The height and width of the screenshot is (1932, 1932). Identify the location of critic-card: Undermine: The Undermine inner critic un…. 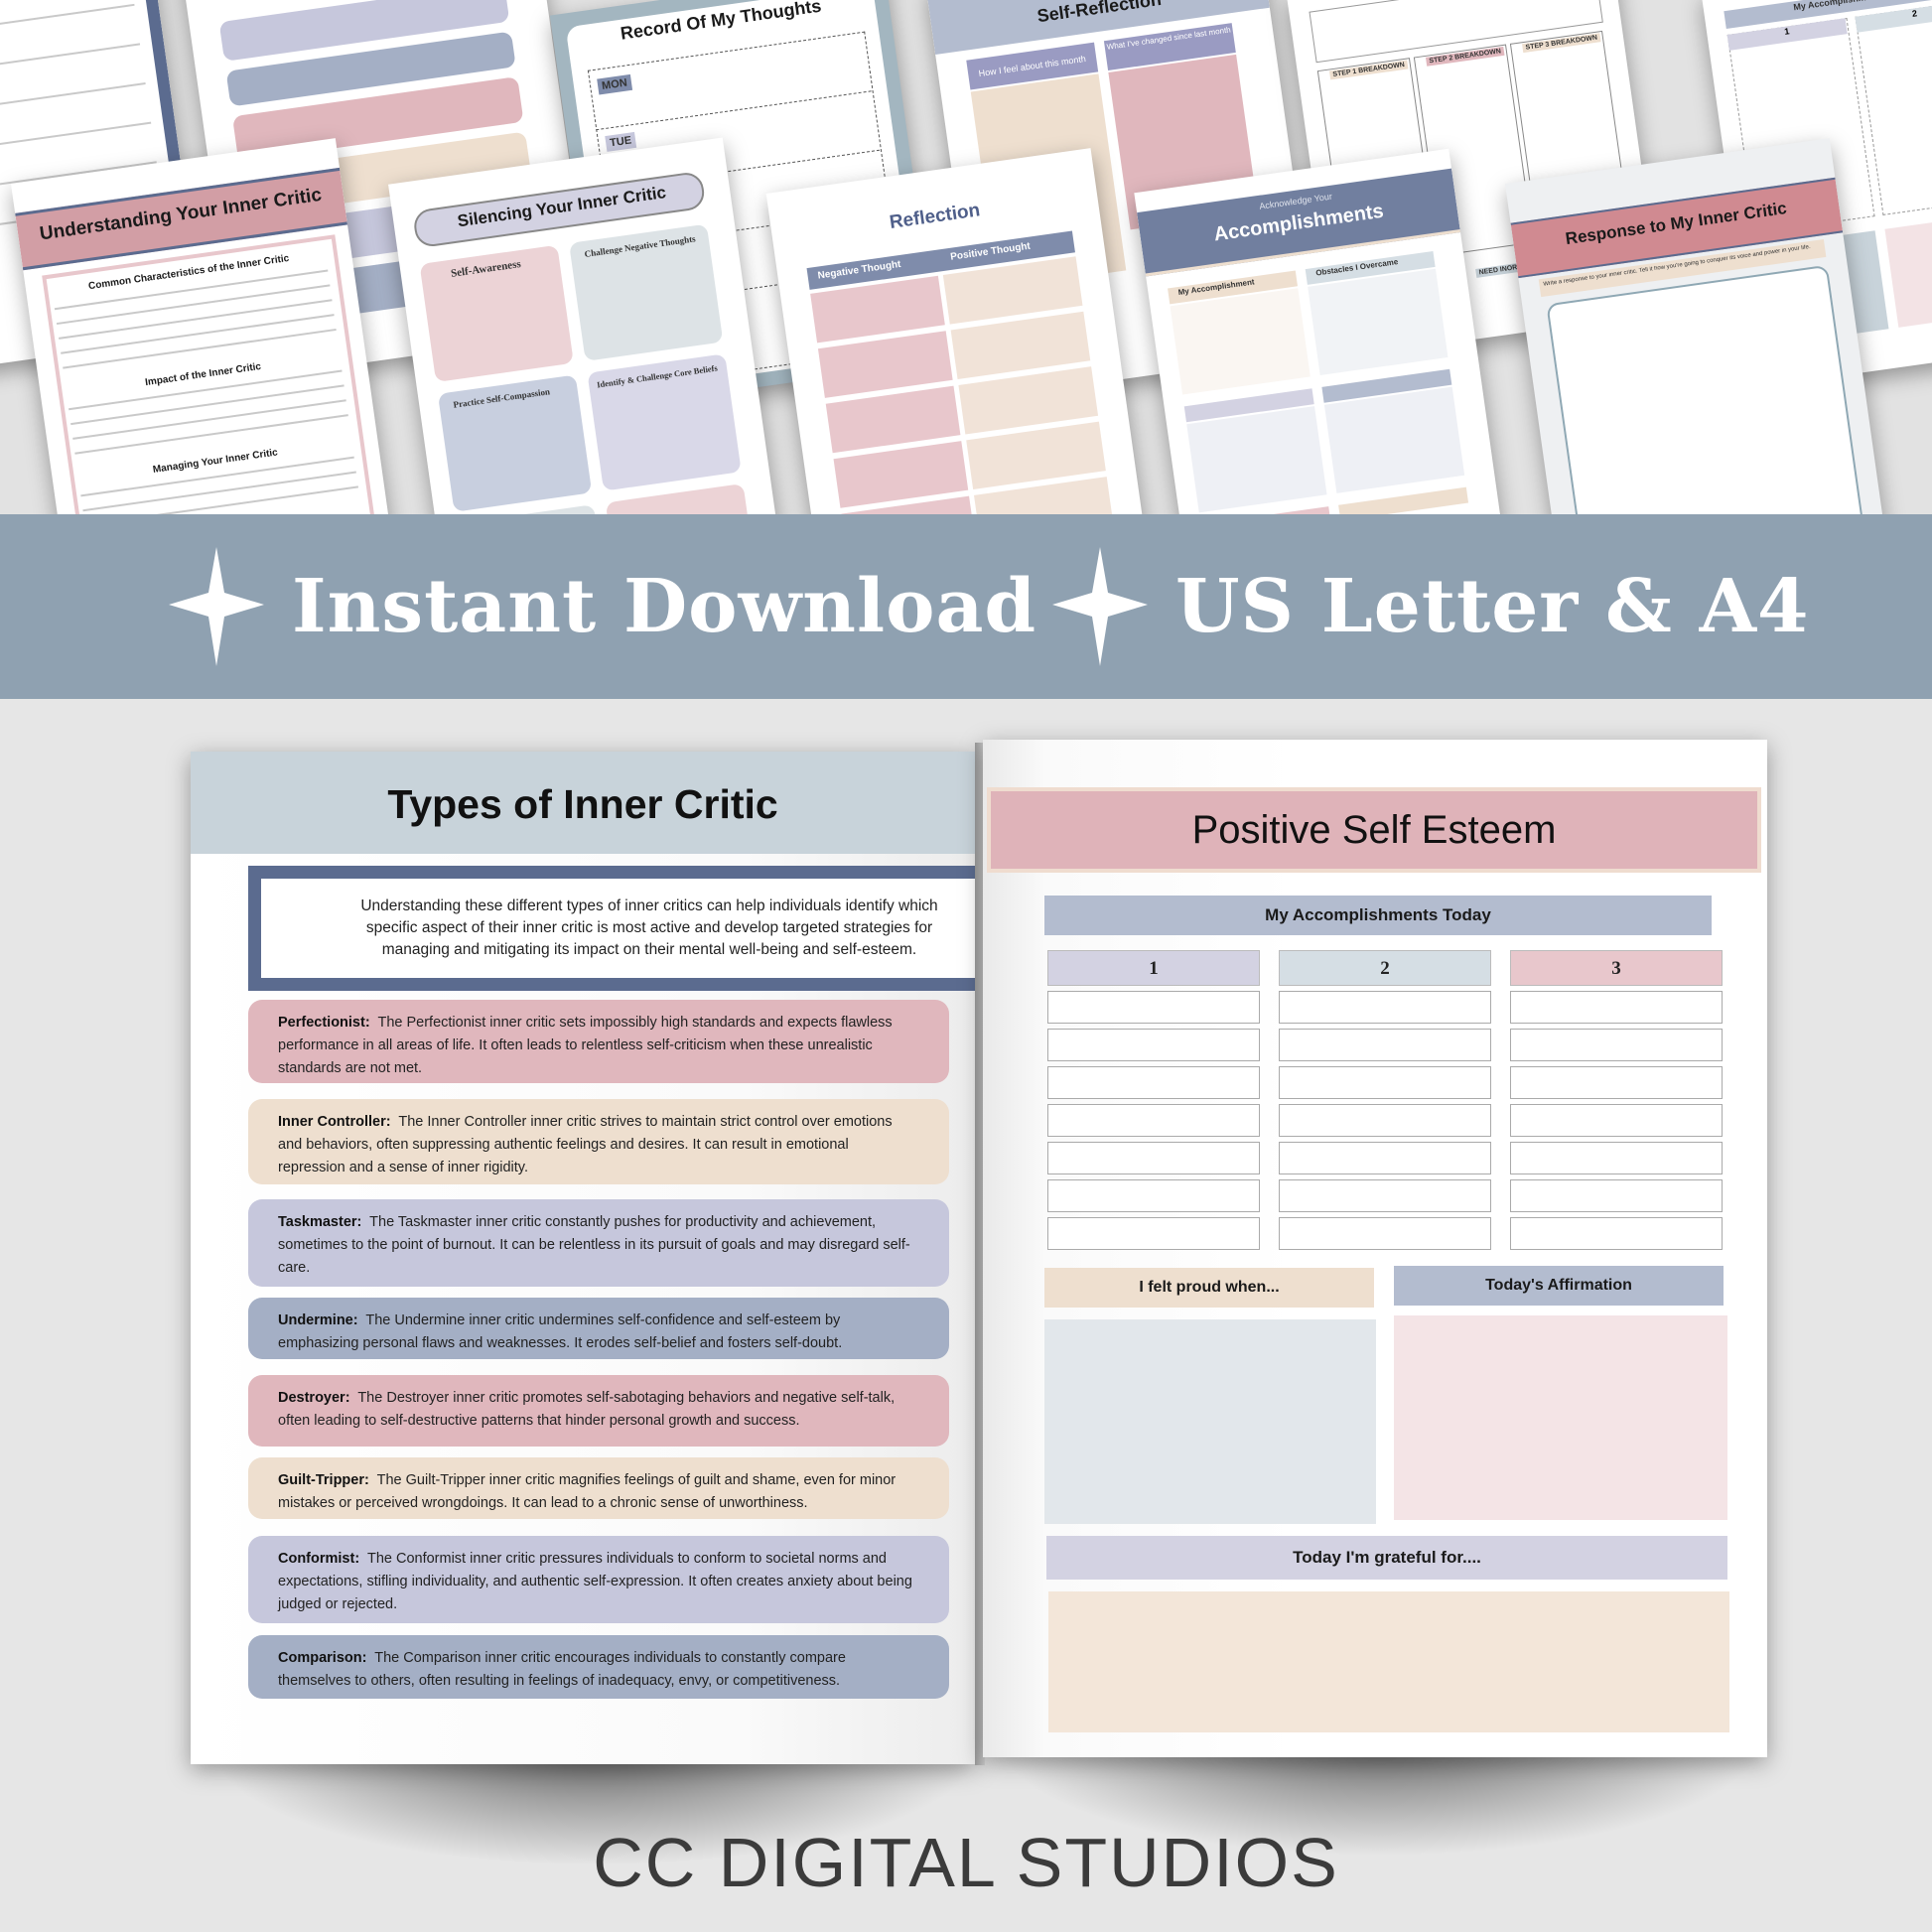
(598, 1329).